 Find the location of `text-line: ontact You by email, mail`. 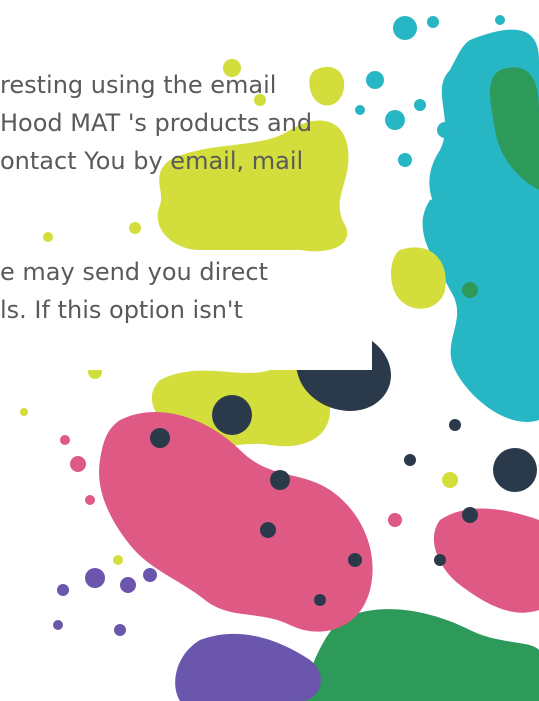

text-line: ontact You by email, mail is located at coordinates (152, 161).